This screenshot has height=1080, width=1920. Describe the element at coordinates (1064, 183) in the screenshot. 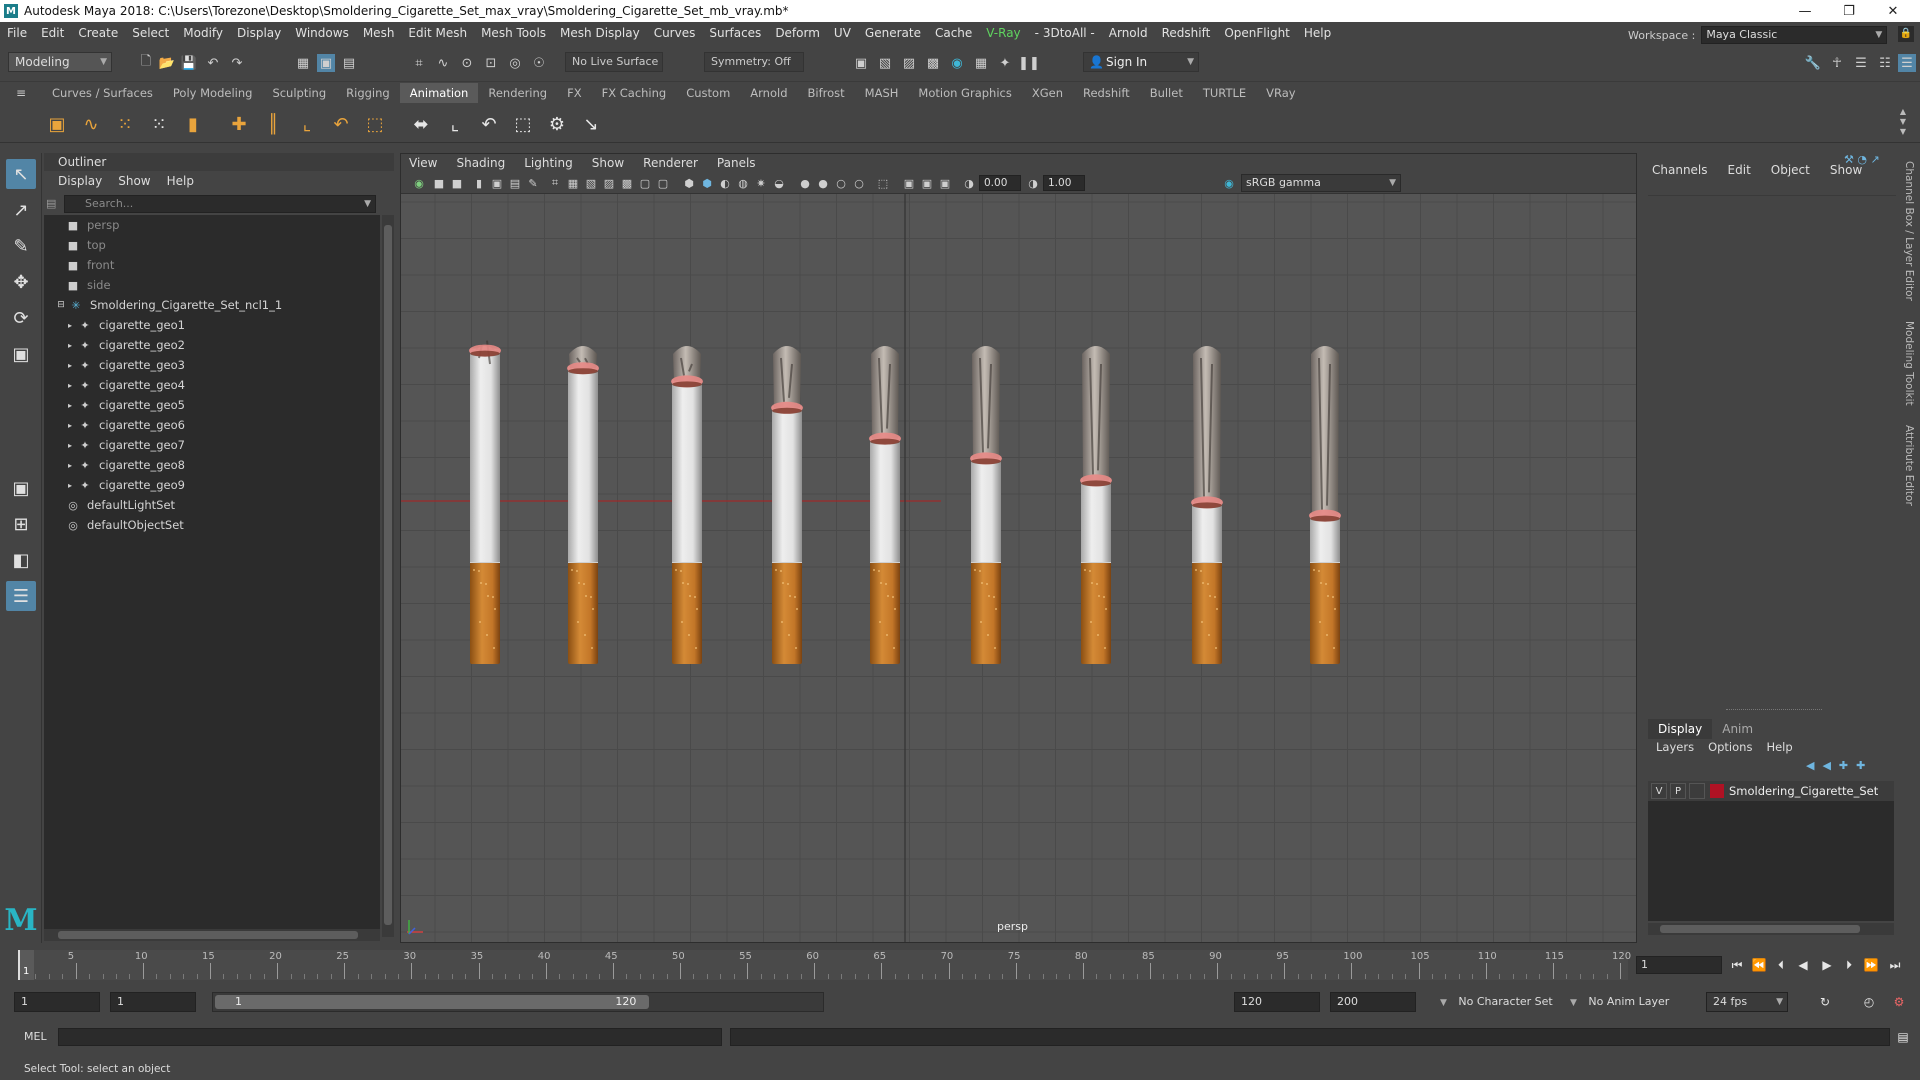

I see `gamma-field: 1.00` at that location.